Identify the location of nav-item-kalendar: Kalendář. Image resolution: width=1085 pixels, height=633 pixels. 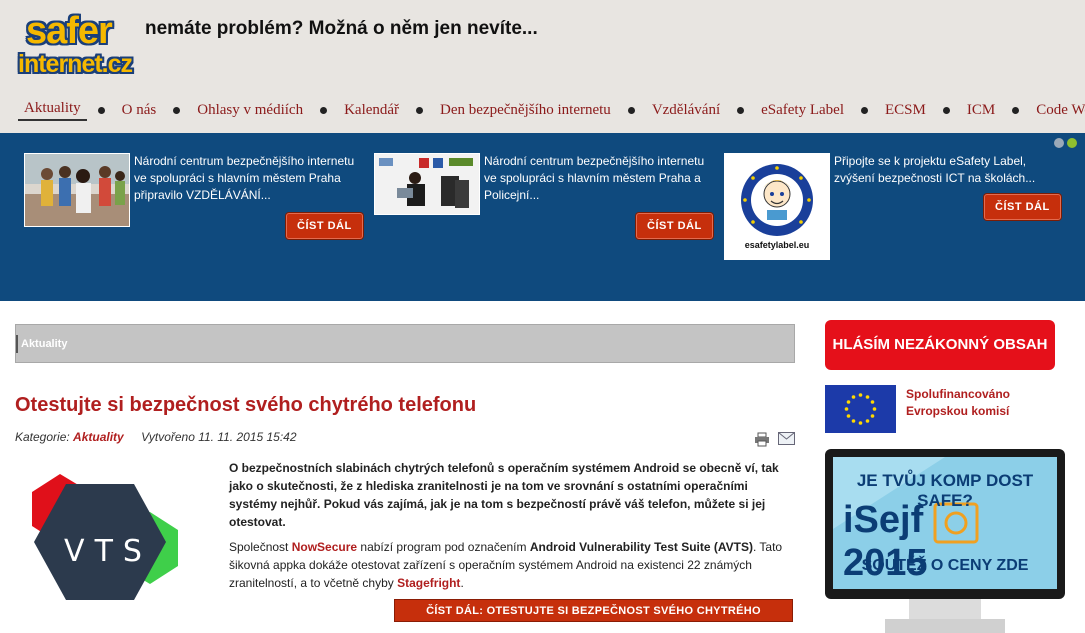
(371, 110).